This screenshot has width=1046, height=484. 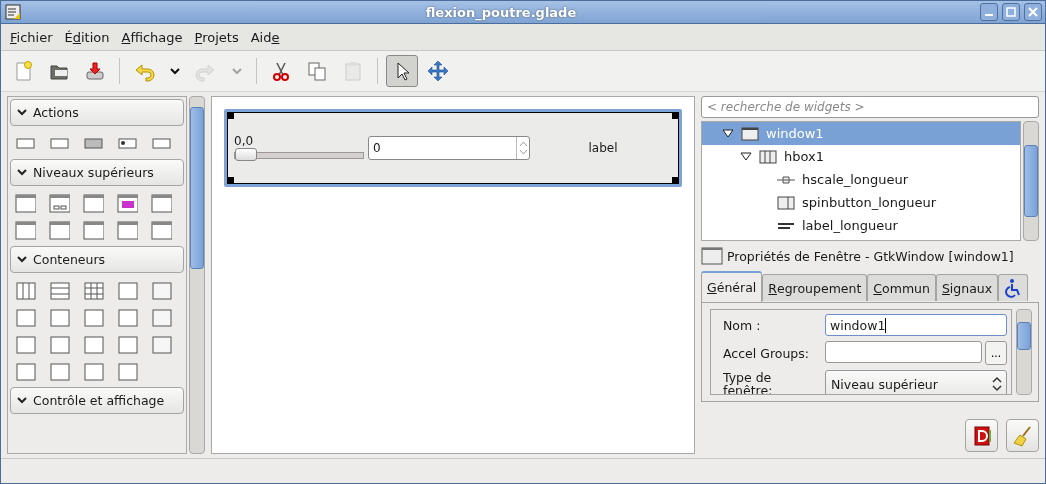 I want to click on section-title: Niveaux supérieurs, so click(x=93, y=172).